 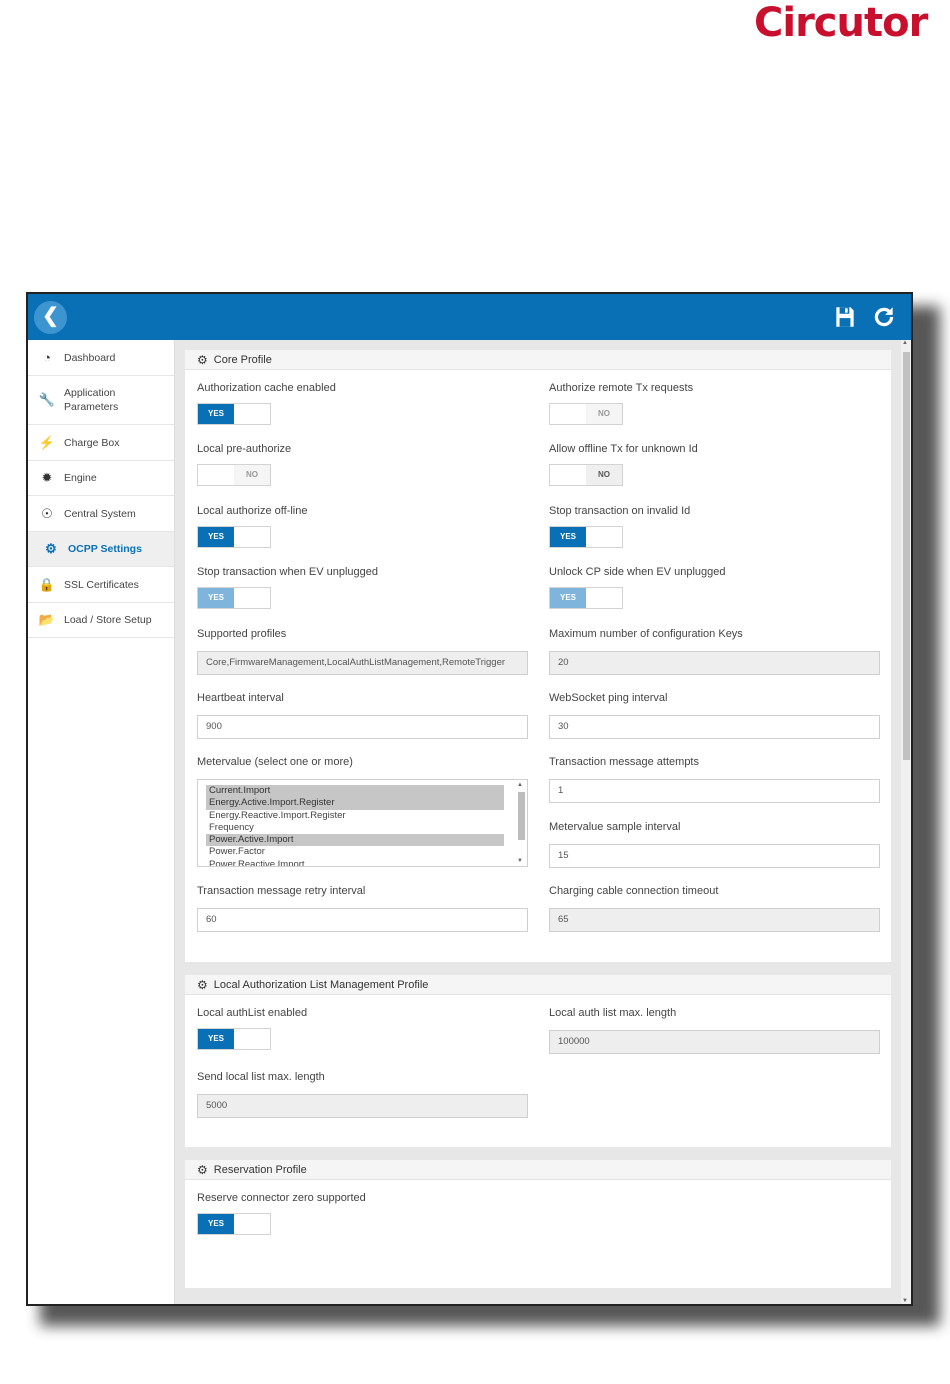 I want to click on local-pre-authorize-toggle: NO, so click(x=234, y=475).